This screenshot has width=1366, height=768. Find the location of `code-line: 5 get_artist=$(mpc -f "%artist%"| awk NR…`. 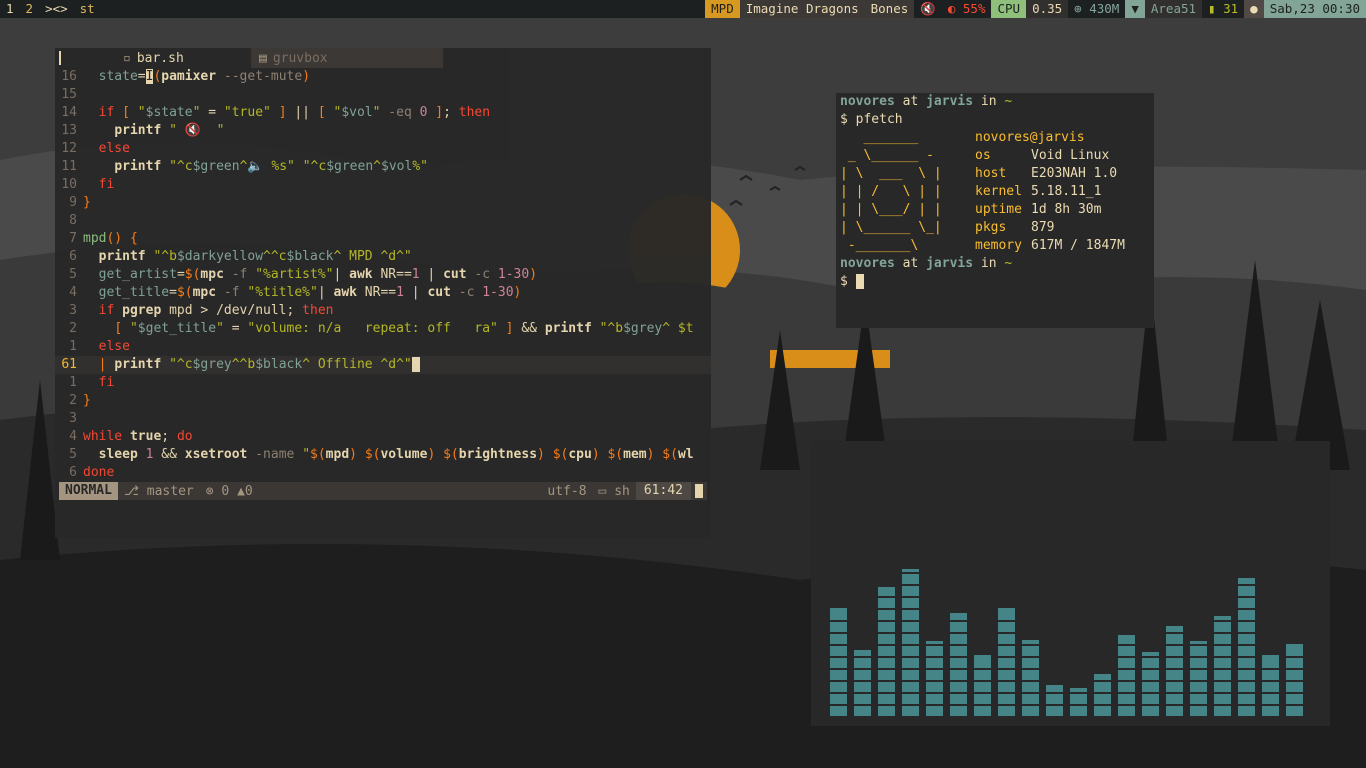

code-line: 5 get_artist=$(mpc -f "%artist%"| awk NR… is located at coordinates (383, 275).